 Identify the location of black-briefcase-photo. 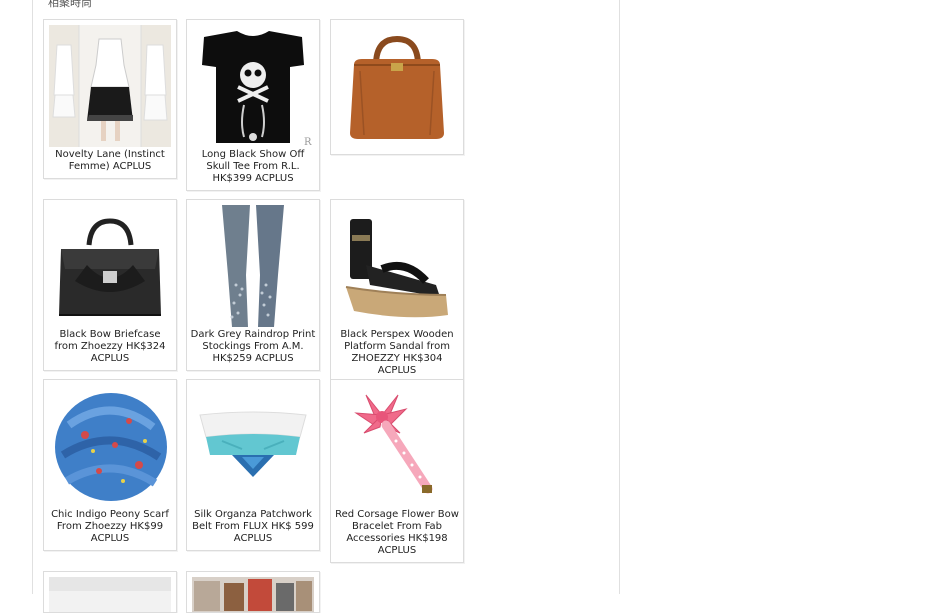
(110, 266).